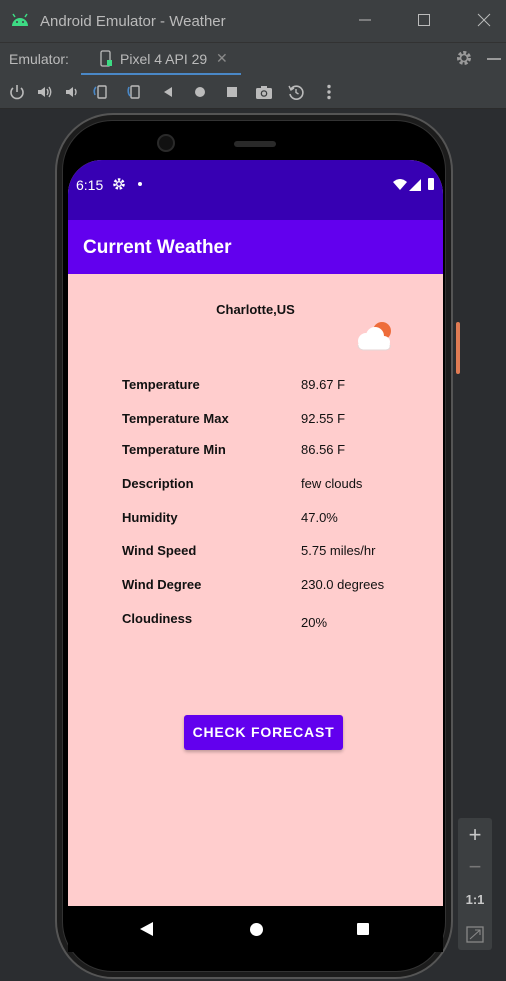 The image size is (506, 981). What do you see at coordinates (255, 190) in the screenshot?
I see `android-status-bar: 6:15` at bounding box center [255, 190].